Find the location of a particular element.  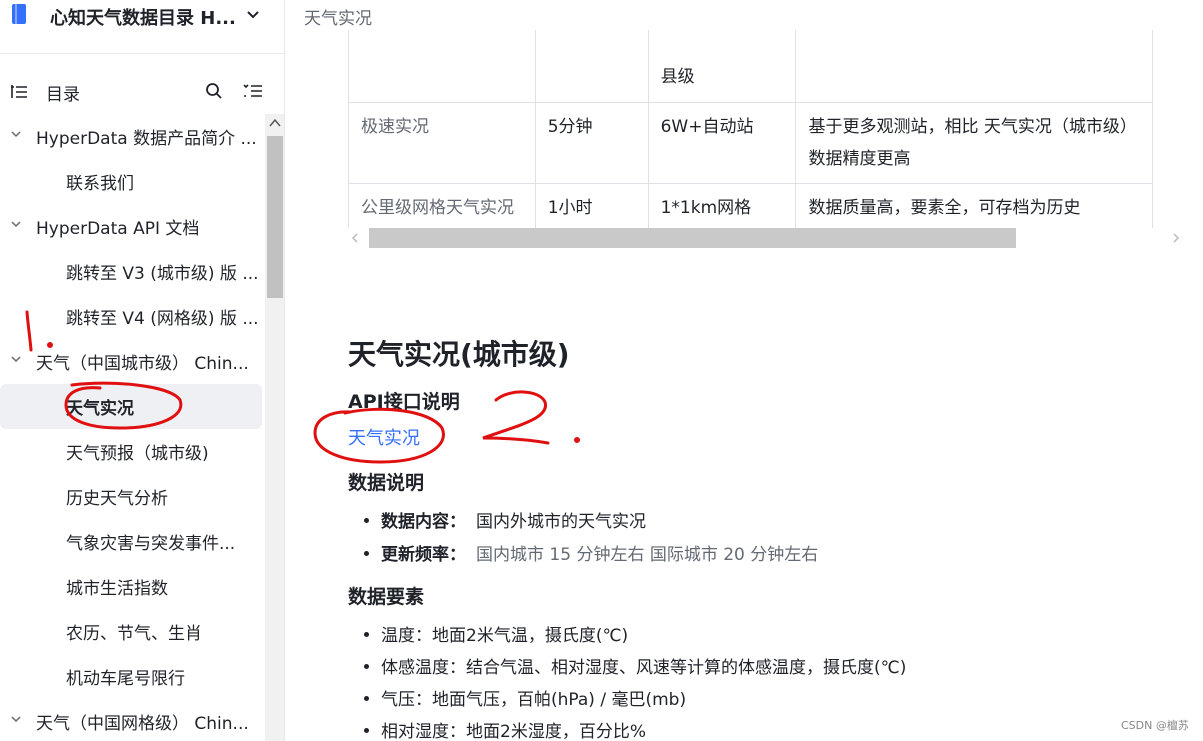

tree-item-label: HyperData API 文档 is located at coordinates (118, 229).